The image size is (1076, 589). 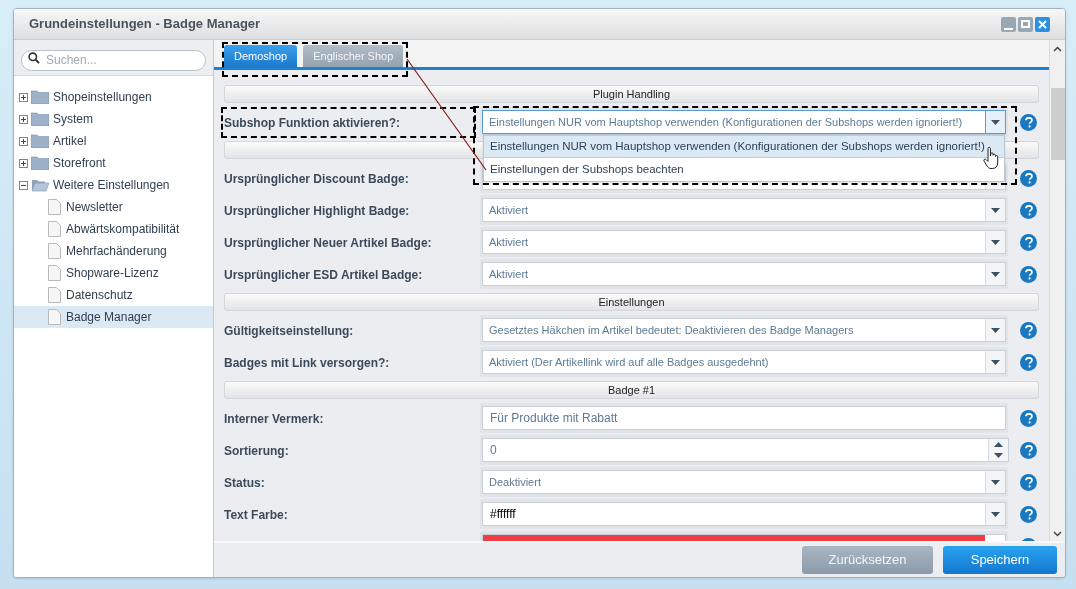 I want to click on field-label: Badges mit Link versorgen?:, so click(x=307, y=363).